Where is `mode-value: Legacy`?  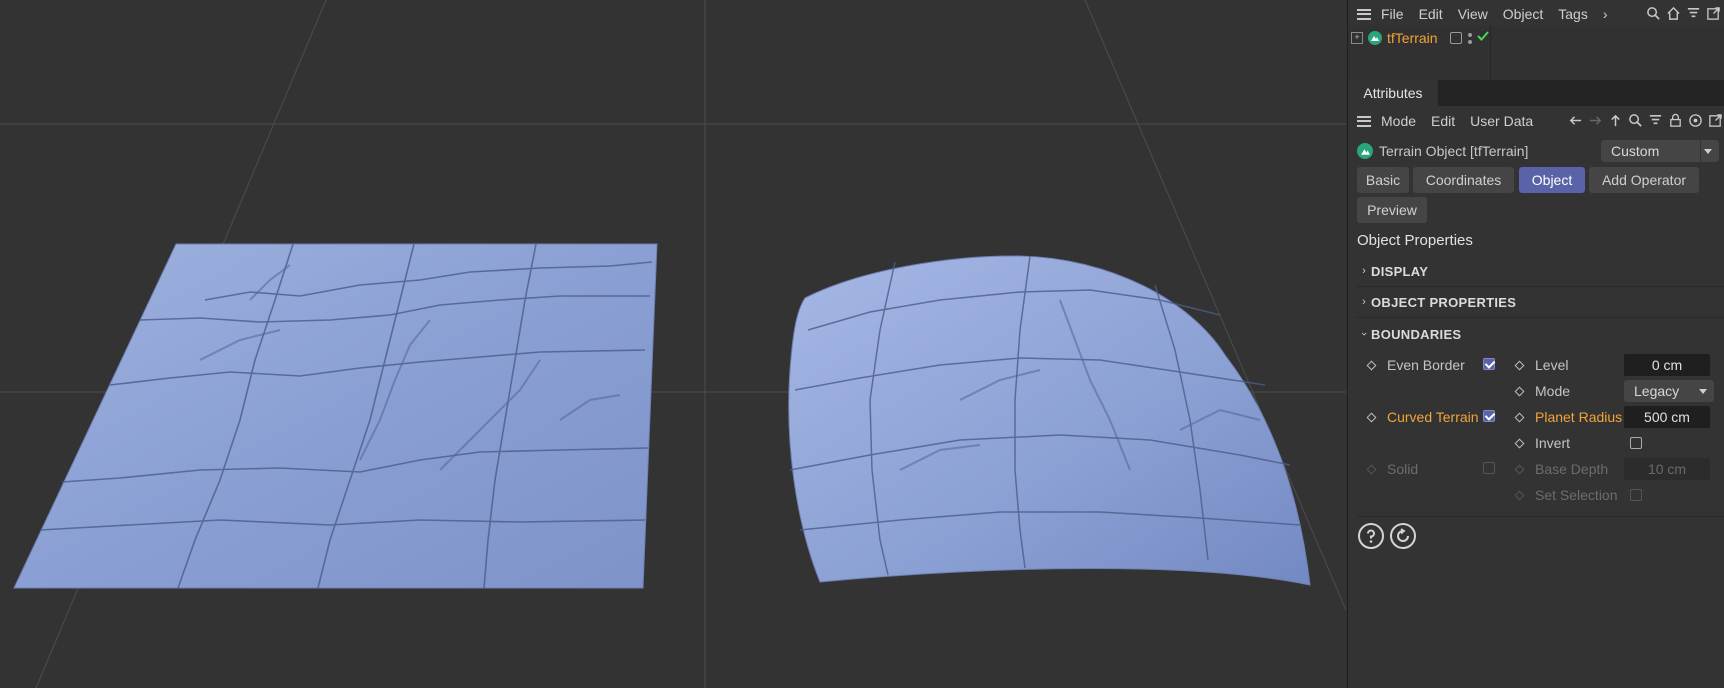
mode-value: Legacy is located at coordinates (1657, 391).